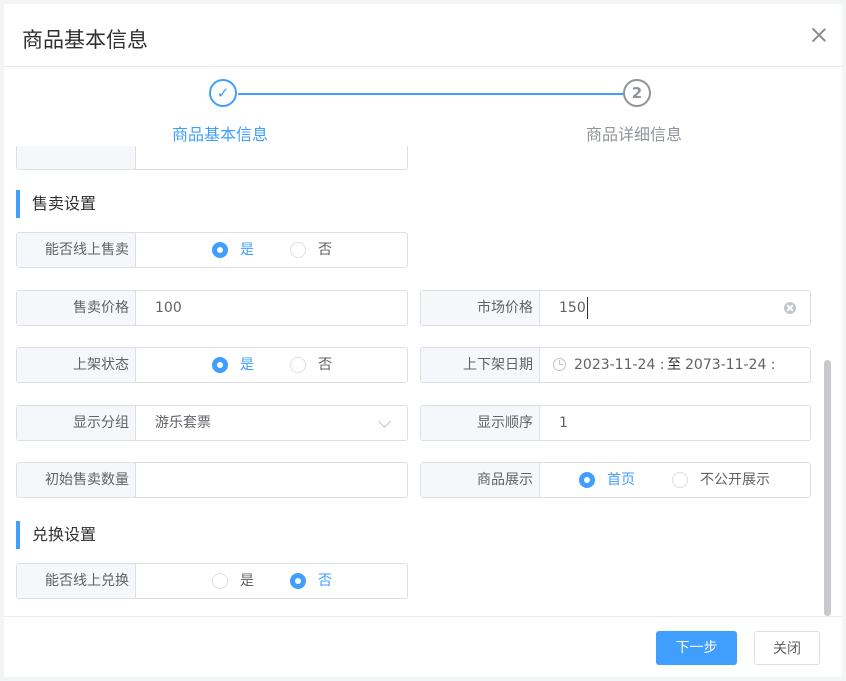  I want to click on display-order-field: 显示顺序 1, so click(615, 423).